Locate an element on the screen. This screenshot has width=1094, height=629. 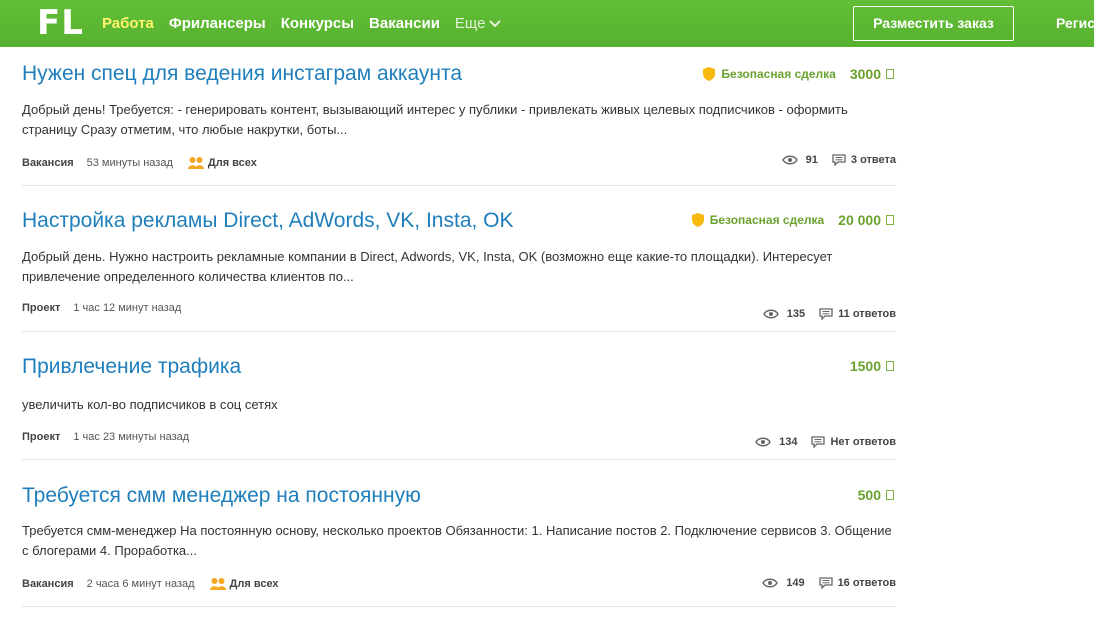
project-stats: 149 16 ответов is located at coordinates (829, 583).